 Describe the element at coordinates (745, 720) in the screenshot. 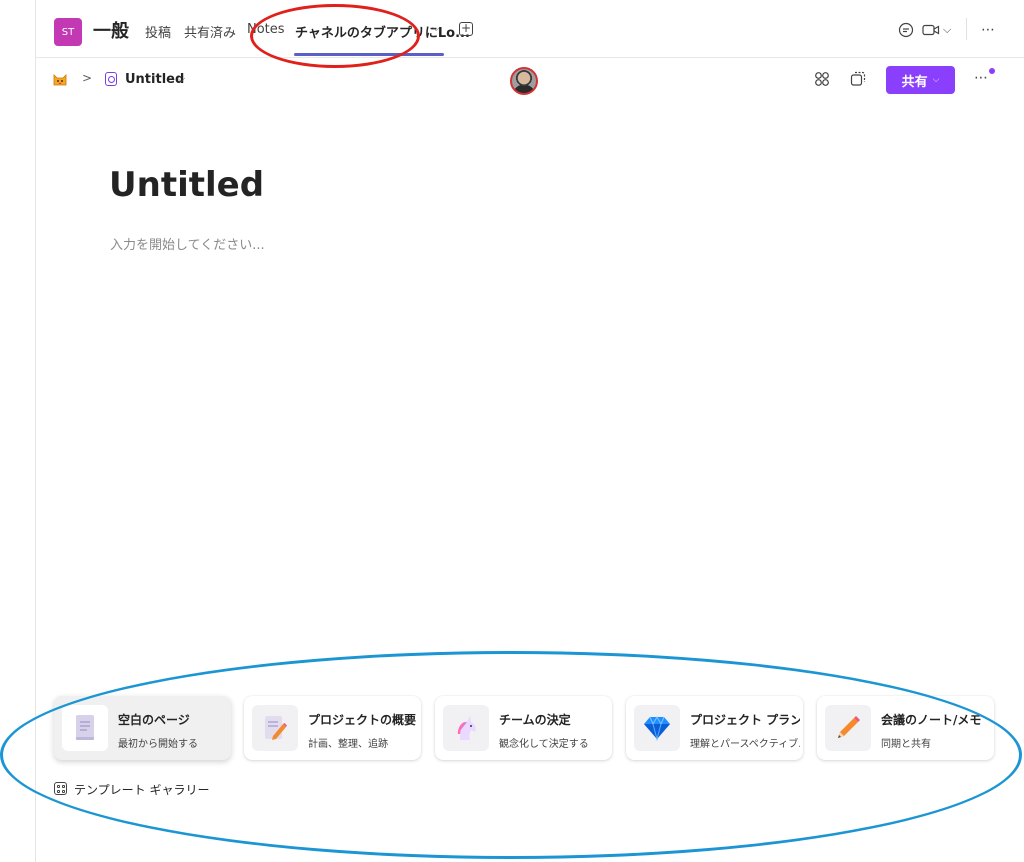

I see `template-title: プロジェクト プランニング` at that location.